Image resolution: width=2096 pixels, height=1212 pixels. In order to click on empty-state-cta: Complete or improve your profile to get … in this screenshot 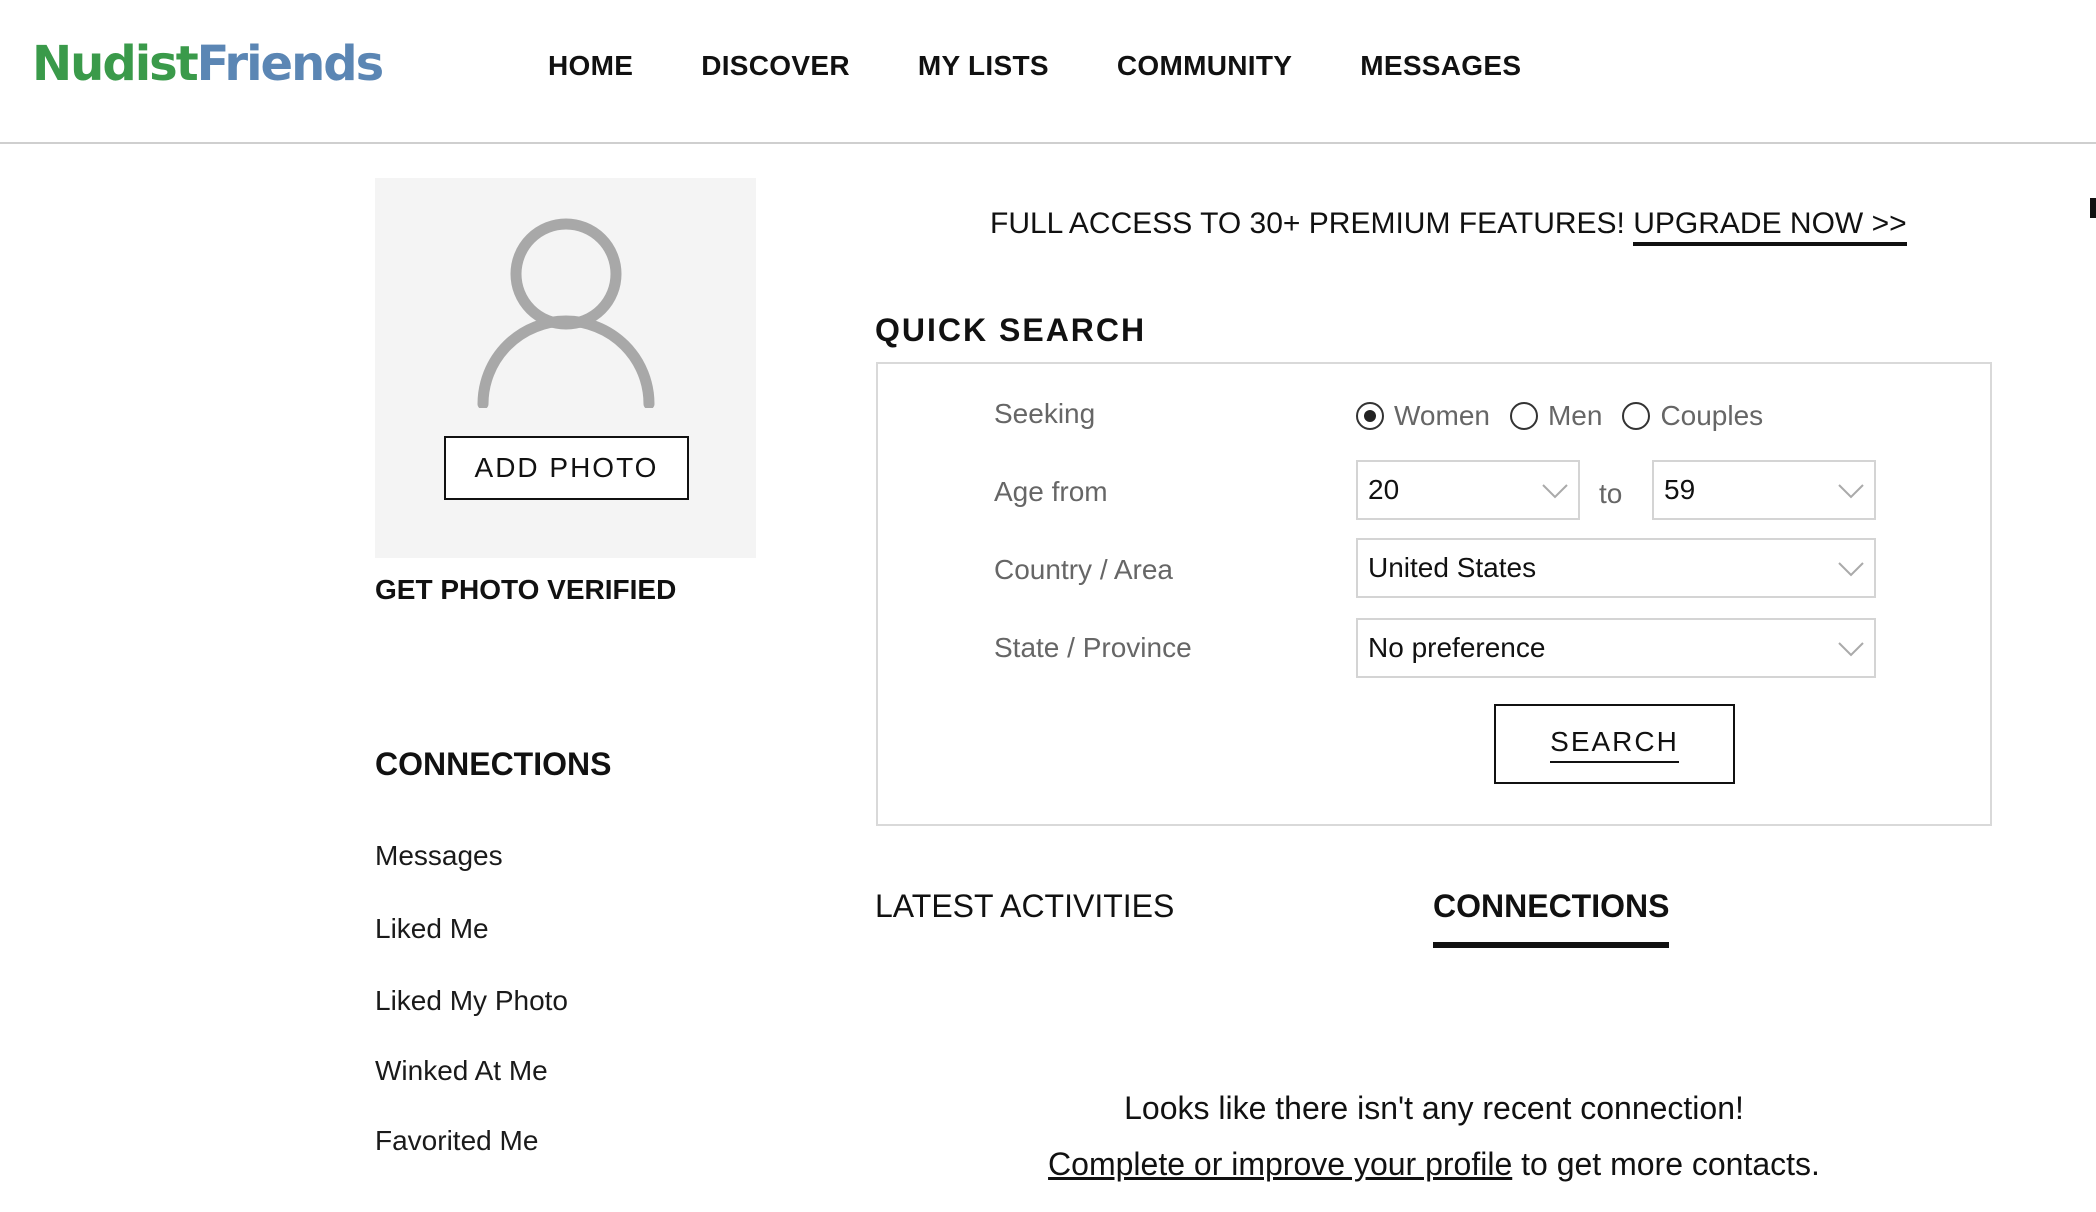, I will do `click(1434, 1164)`.